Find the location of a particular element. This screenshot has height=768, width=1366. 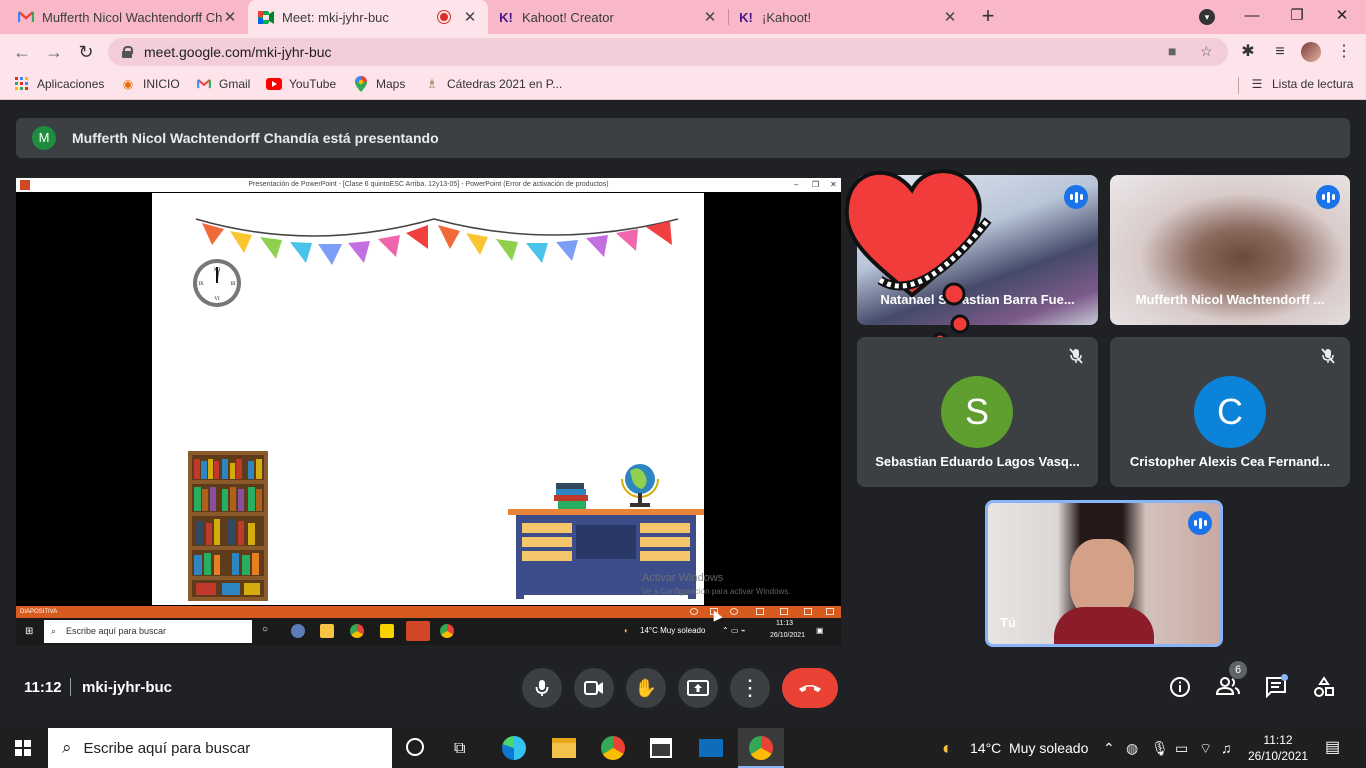

battery-icon: ▭ is located at coordinates (1181, 748).